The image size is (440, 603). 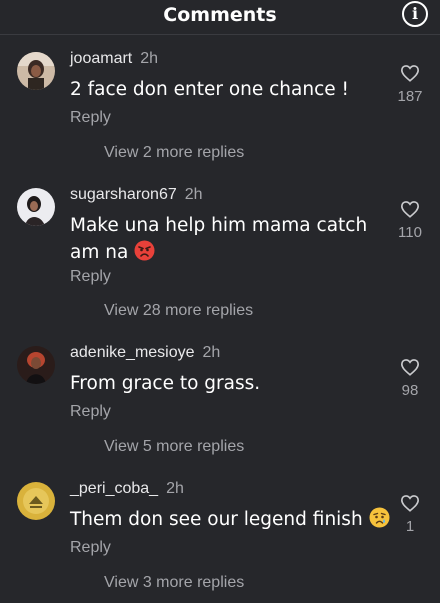 I want to click on comment-username: adenike_mesioye, so click(x=132, y=353).